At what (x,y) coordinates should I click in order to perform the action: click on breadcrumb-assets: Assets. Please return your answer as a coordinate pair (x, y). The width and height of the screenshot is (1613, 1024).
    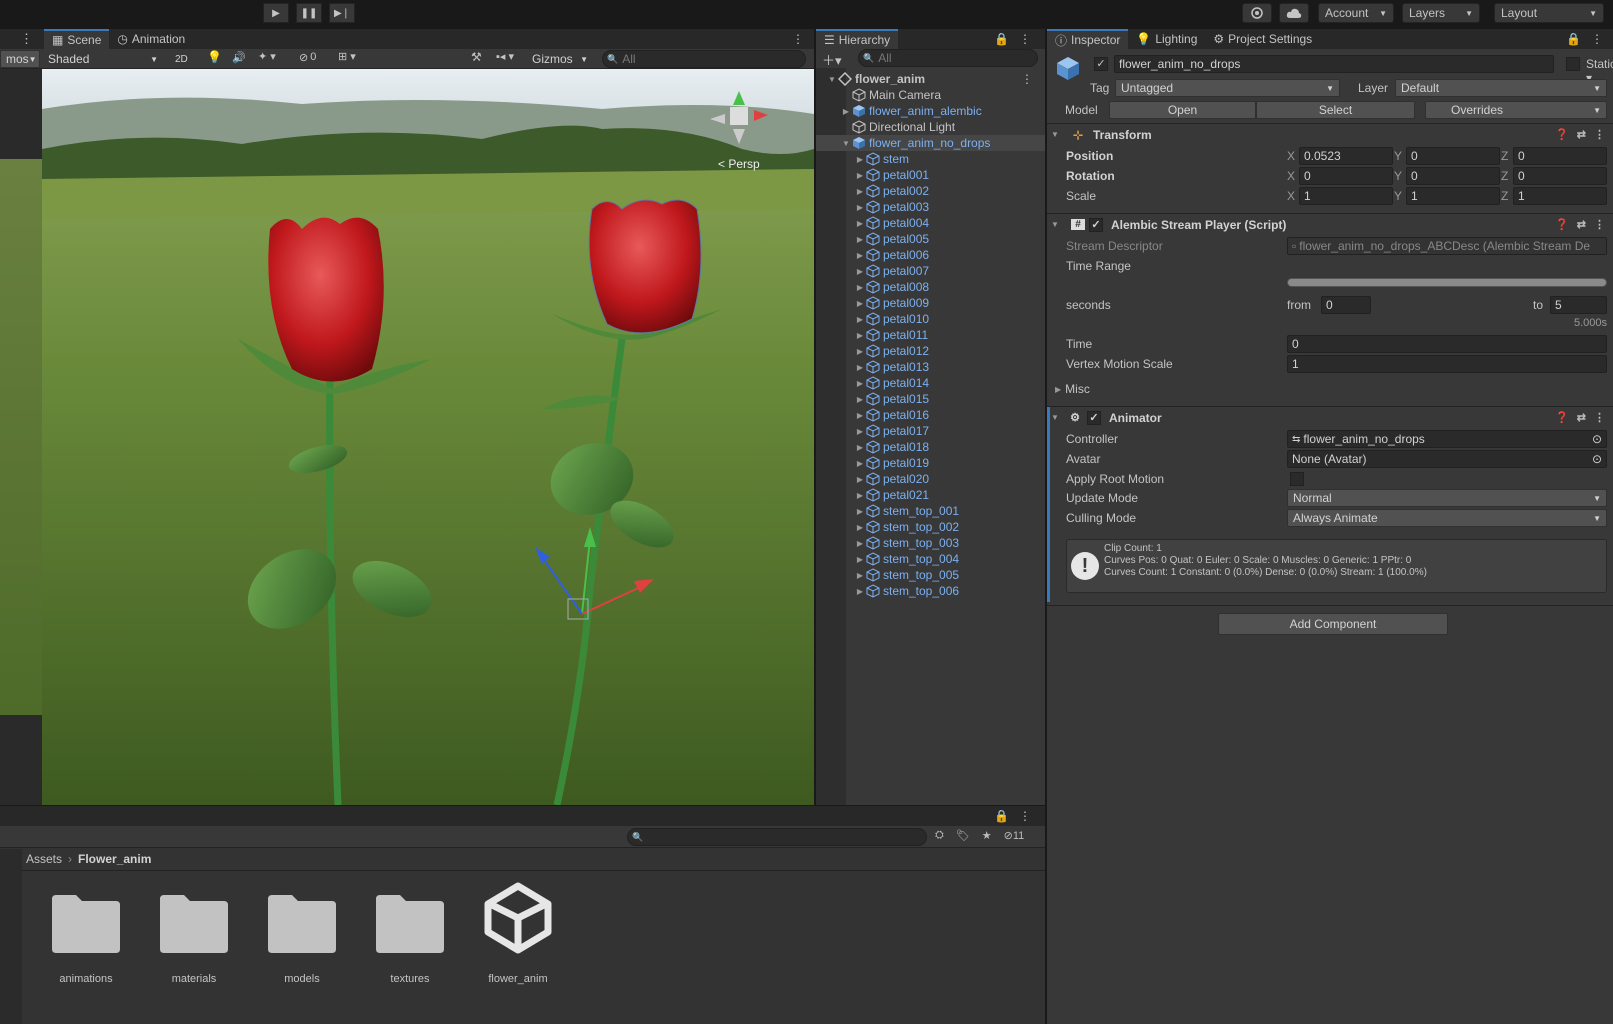
    Looking at the image, I should click on (44, 859).